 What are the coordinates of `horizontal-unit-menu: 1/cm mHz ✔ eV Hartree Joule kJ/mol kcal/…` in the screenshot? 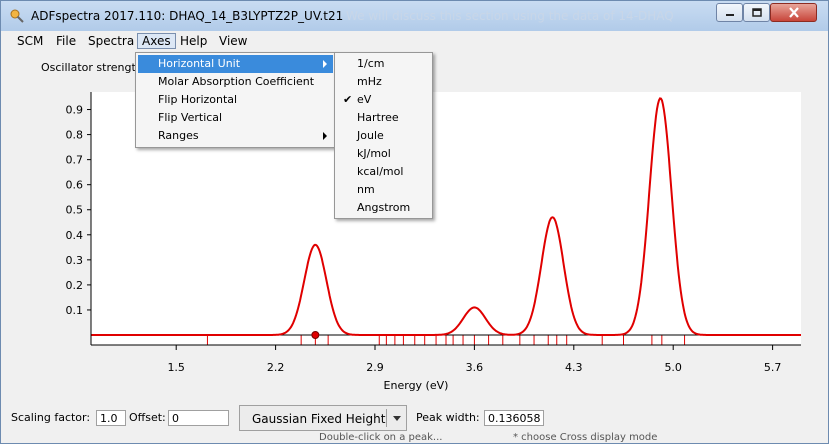 It's located at (383, 135).